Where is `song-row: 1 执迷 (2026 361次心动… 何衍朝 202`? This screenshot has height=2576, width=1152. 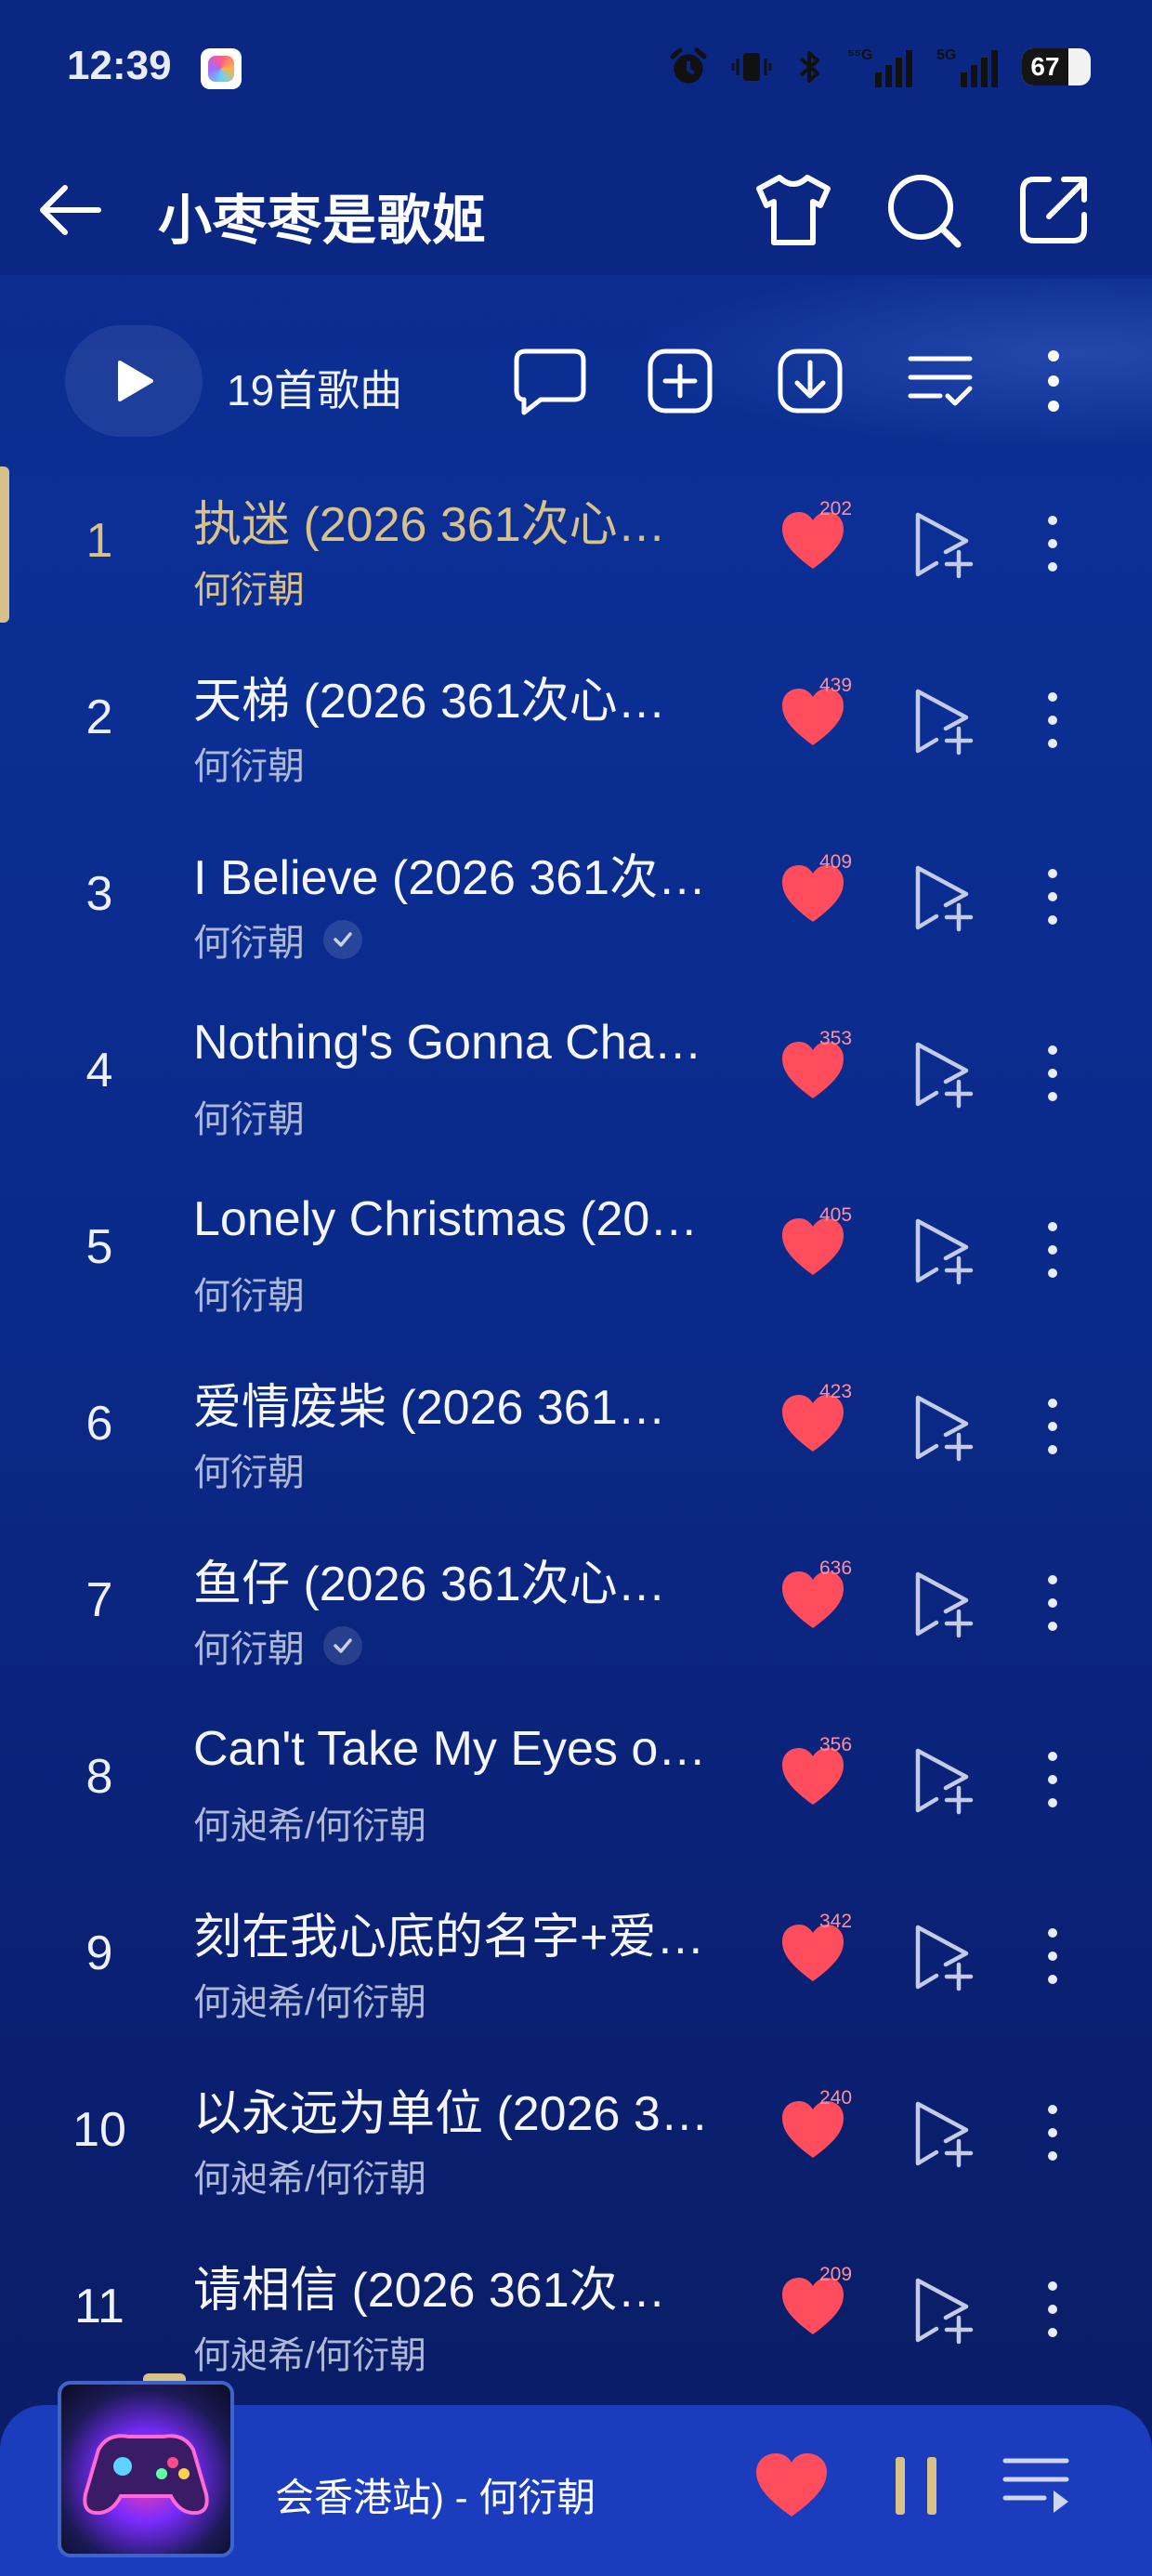
song-row: 1 执迷 (2026 361次心动… 何衍朝 202 is located at coordinates (576, 543).